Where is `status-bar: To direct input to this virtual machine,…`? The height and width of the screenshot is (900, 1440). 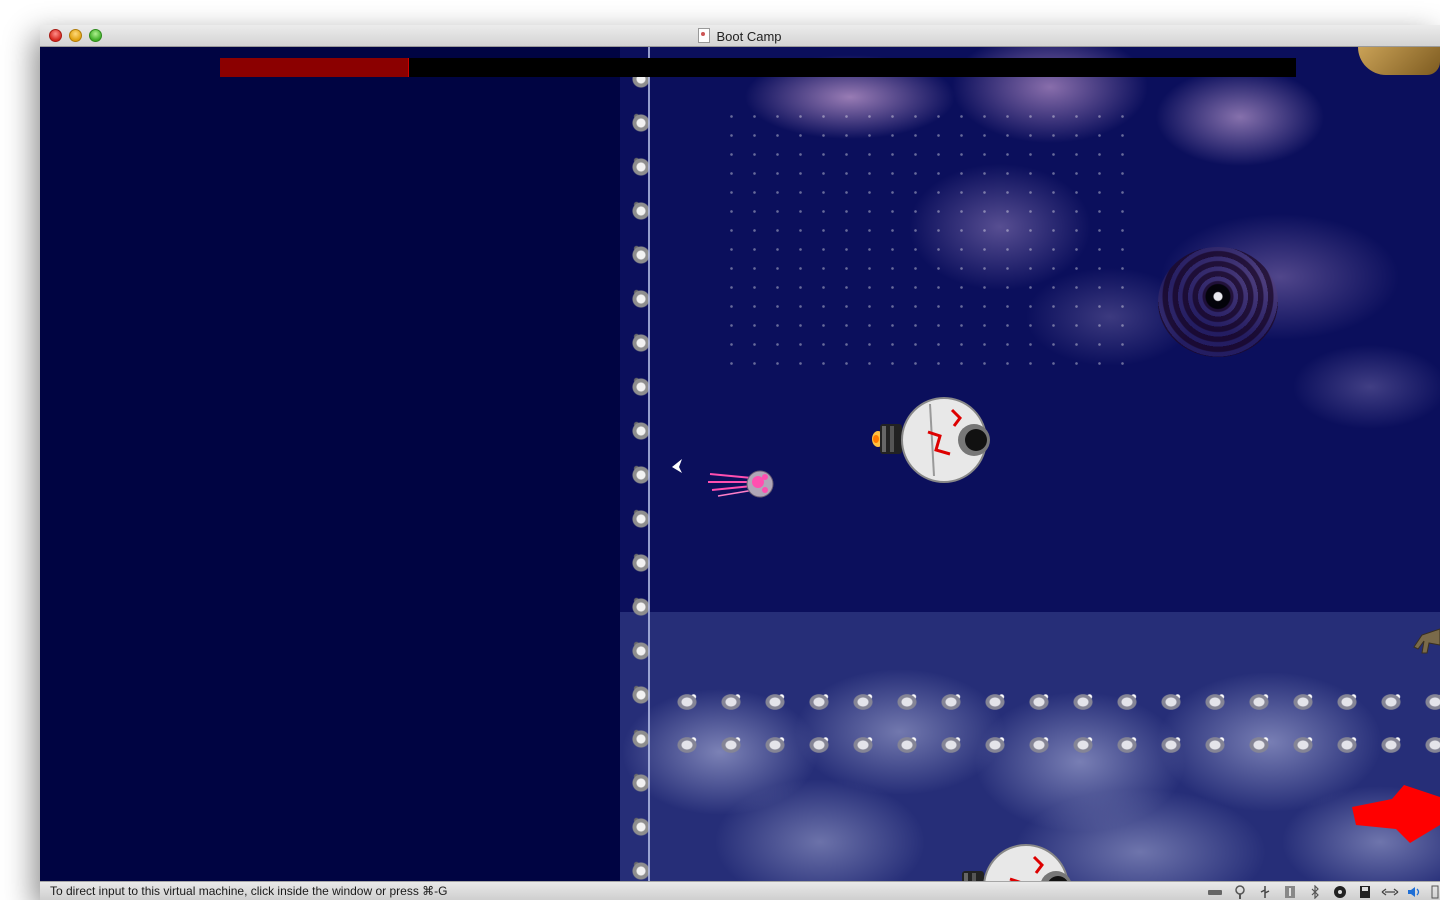
status-bar: To direct input to this virtual machine,… is located at coordinates (740, 890).